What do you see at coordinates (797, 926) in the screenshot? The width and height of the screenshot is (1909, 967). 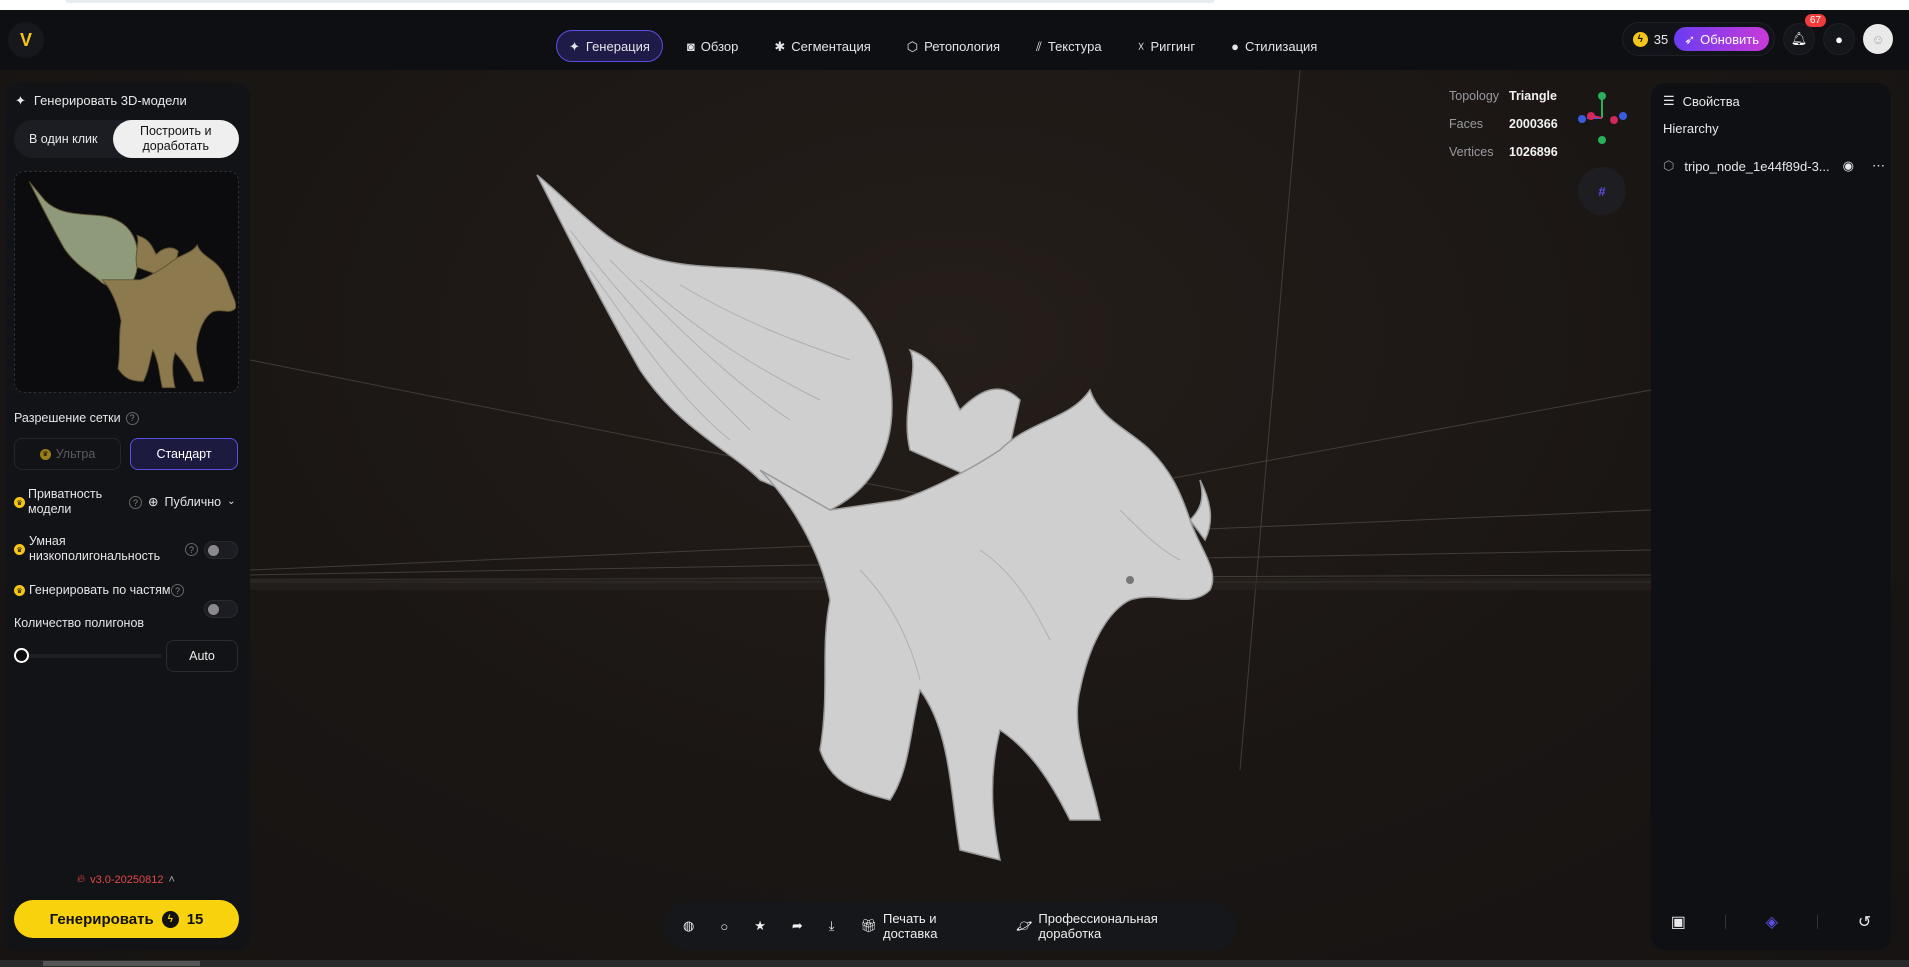 I see `share-button: ➦` at bounding box center [797, 926].